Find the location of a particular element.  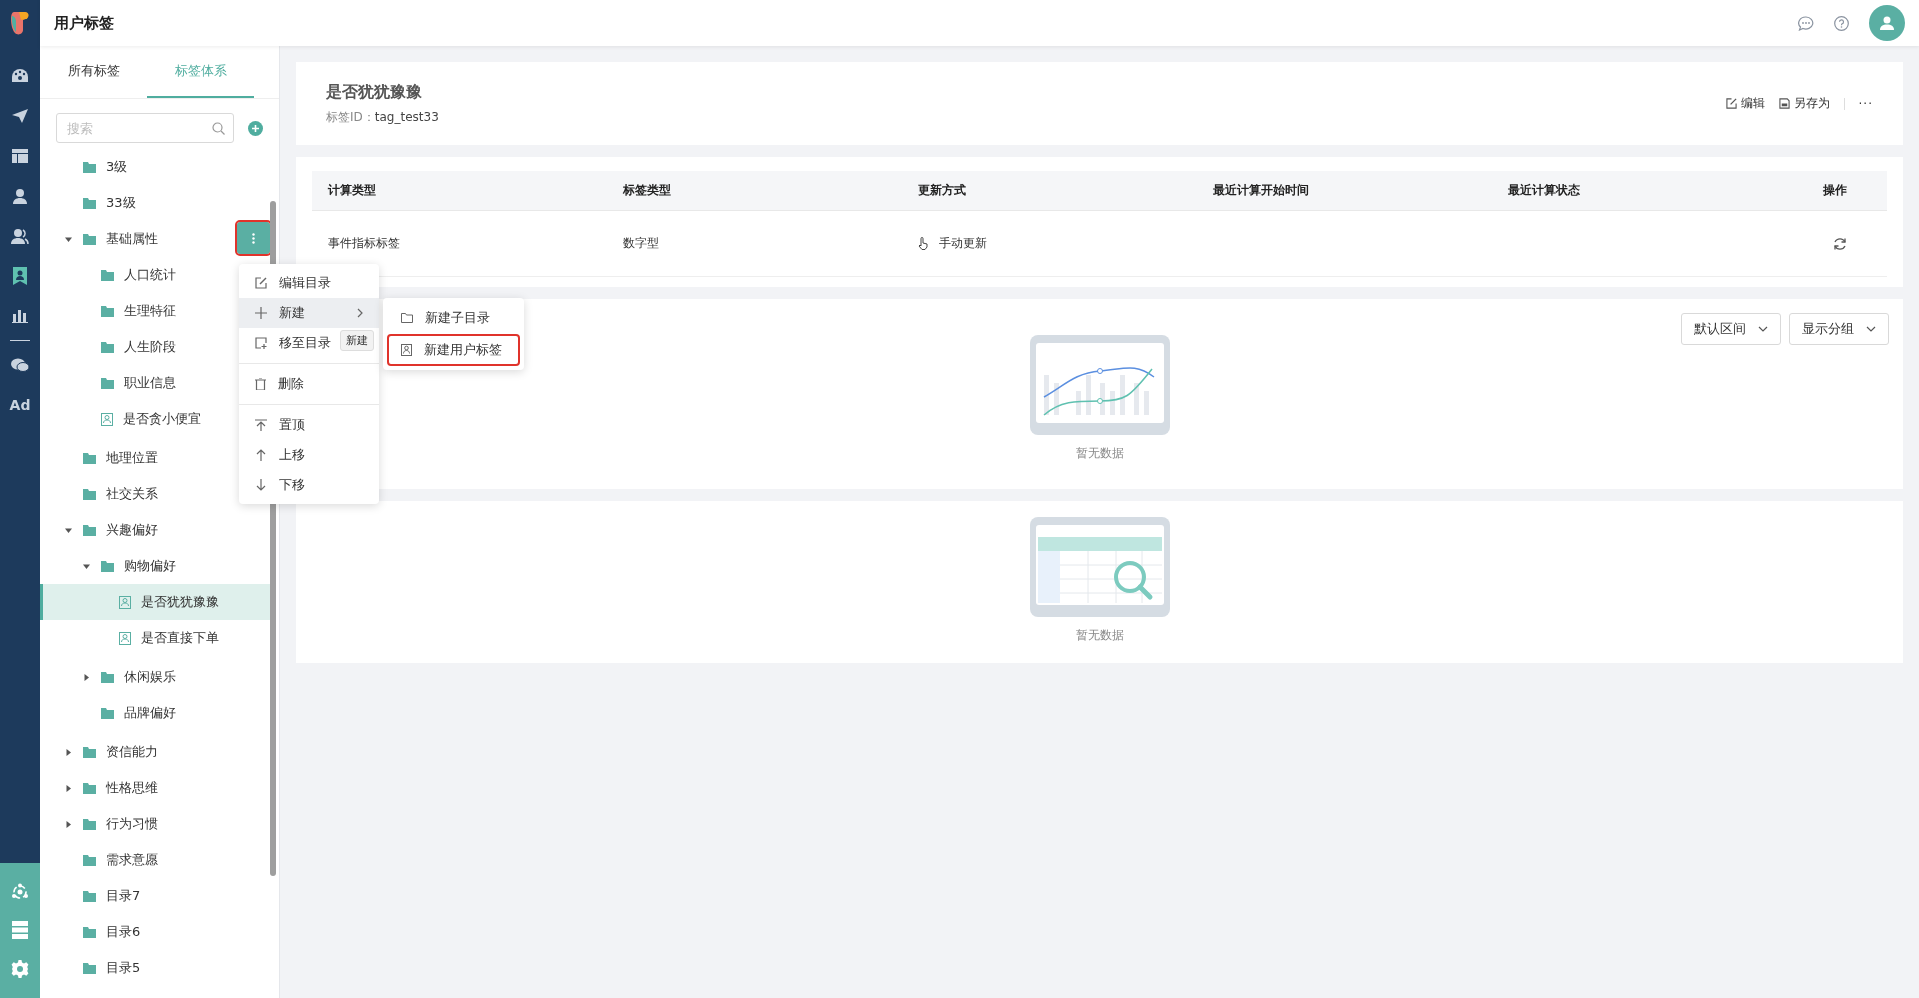

tag-title: 是否犹犹豫豫 is located at coordinates (374, 92).